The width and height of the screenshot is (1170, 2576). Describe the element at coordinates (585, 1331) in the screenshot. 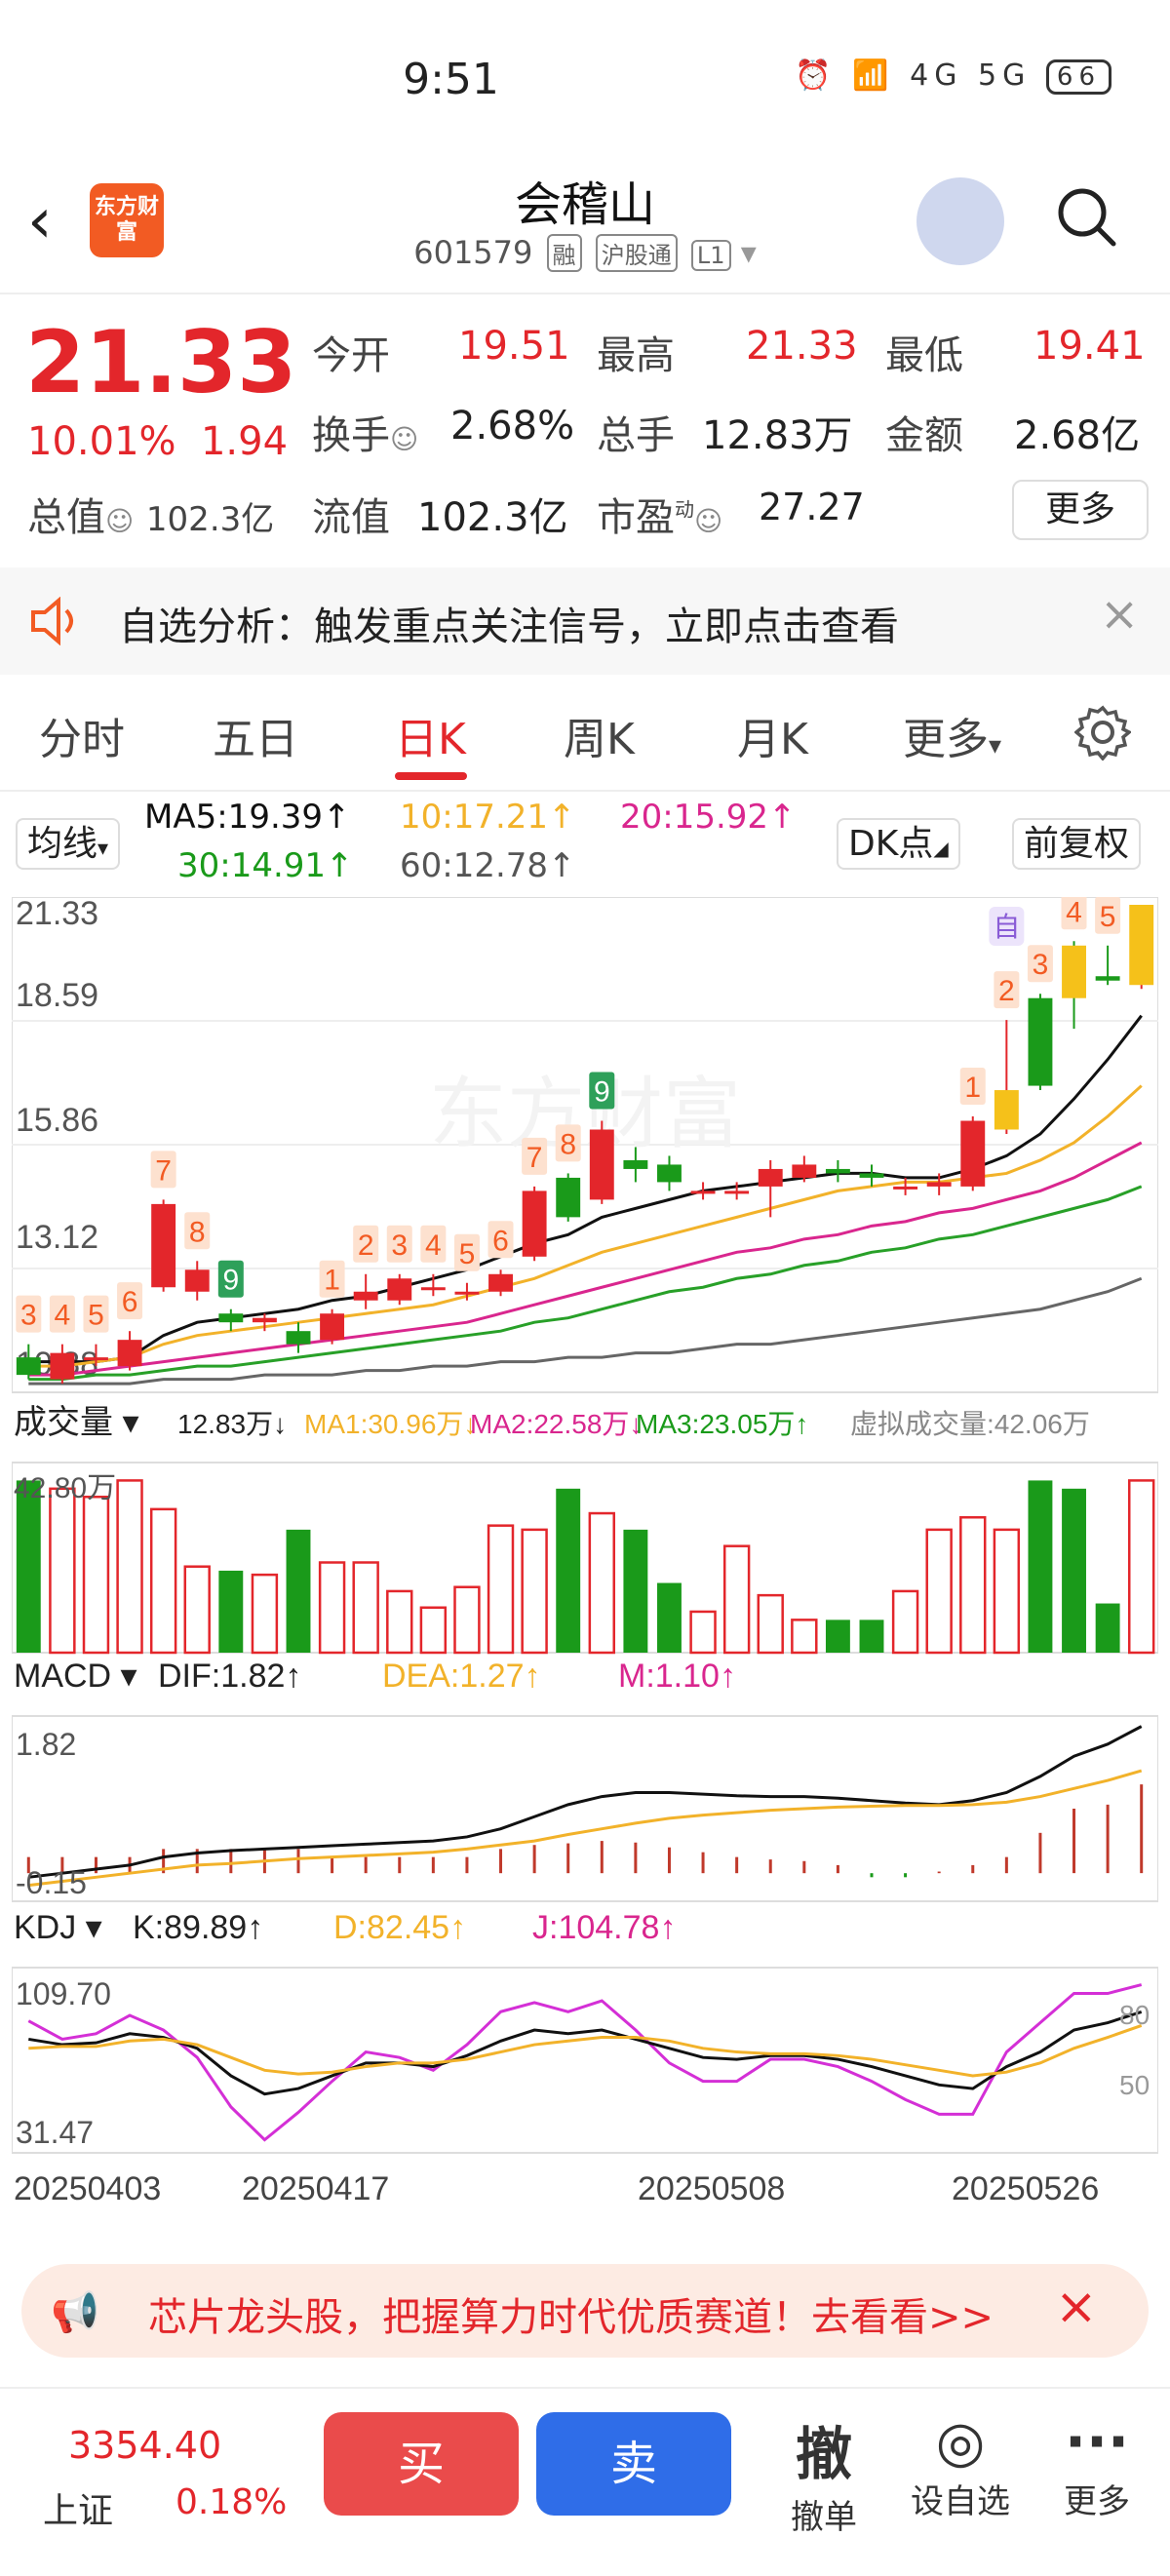

I see `ma-line-ma60` at that location.